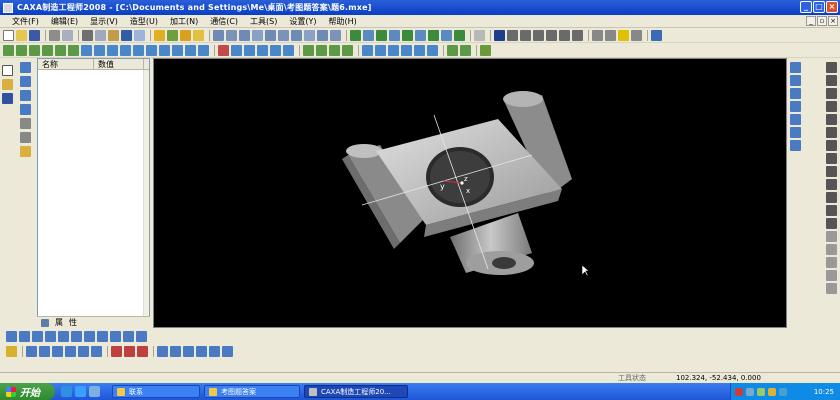 The height and width of the screenshot is (400, 840). Describe the element at coordinates (538, 35) in the screenshot. I see `zoom-window-icon` at that location.